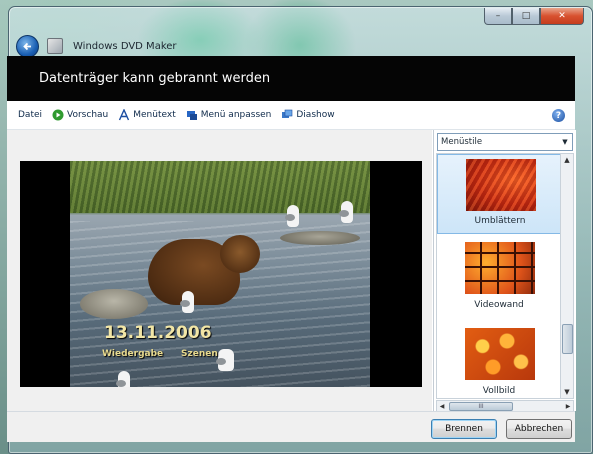  I want to click on toolbar-customize-menu-button: Menü anpassen, so click(229, 115).